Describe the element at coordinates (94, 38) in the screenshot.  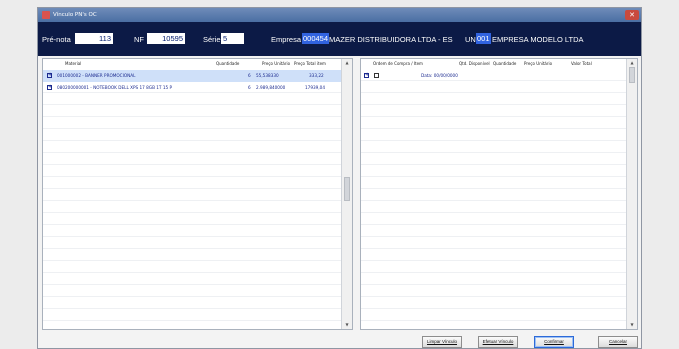
I see `prenota-field: 113` at that location.